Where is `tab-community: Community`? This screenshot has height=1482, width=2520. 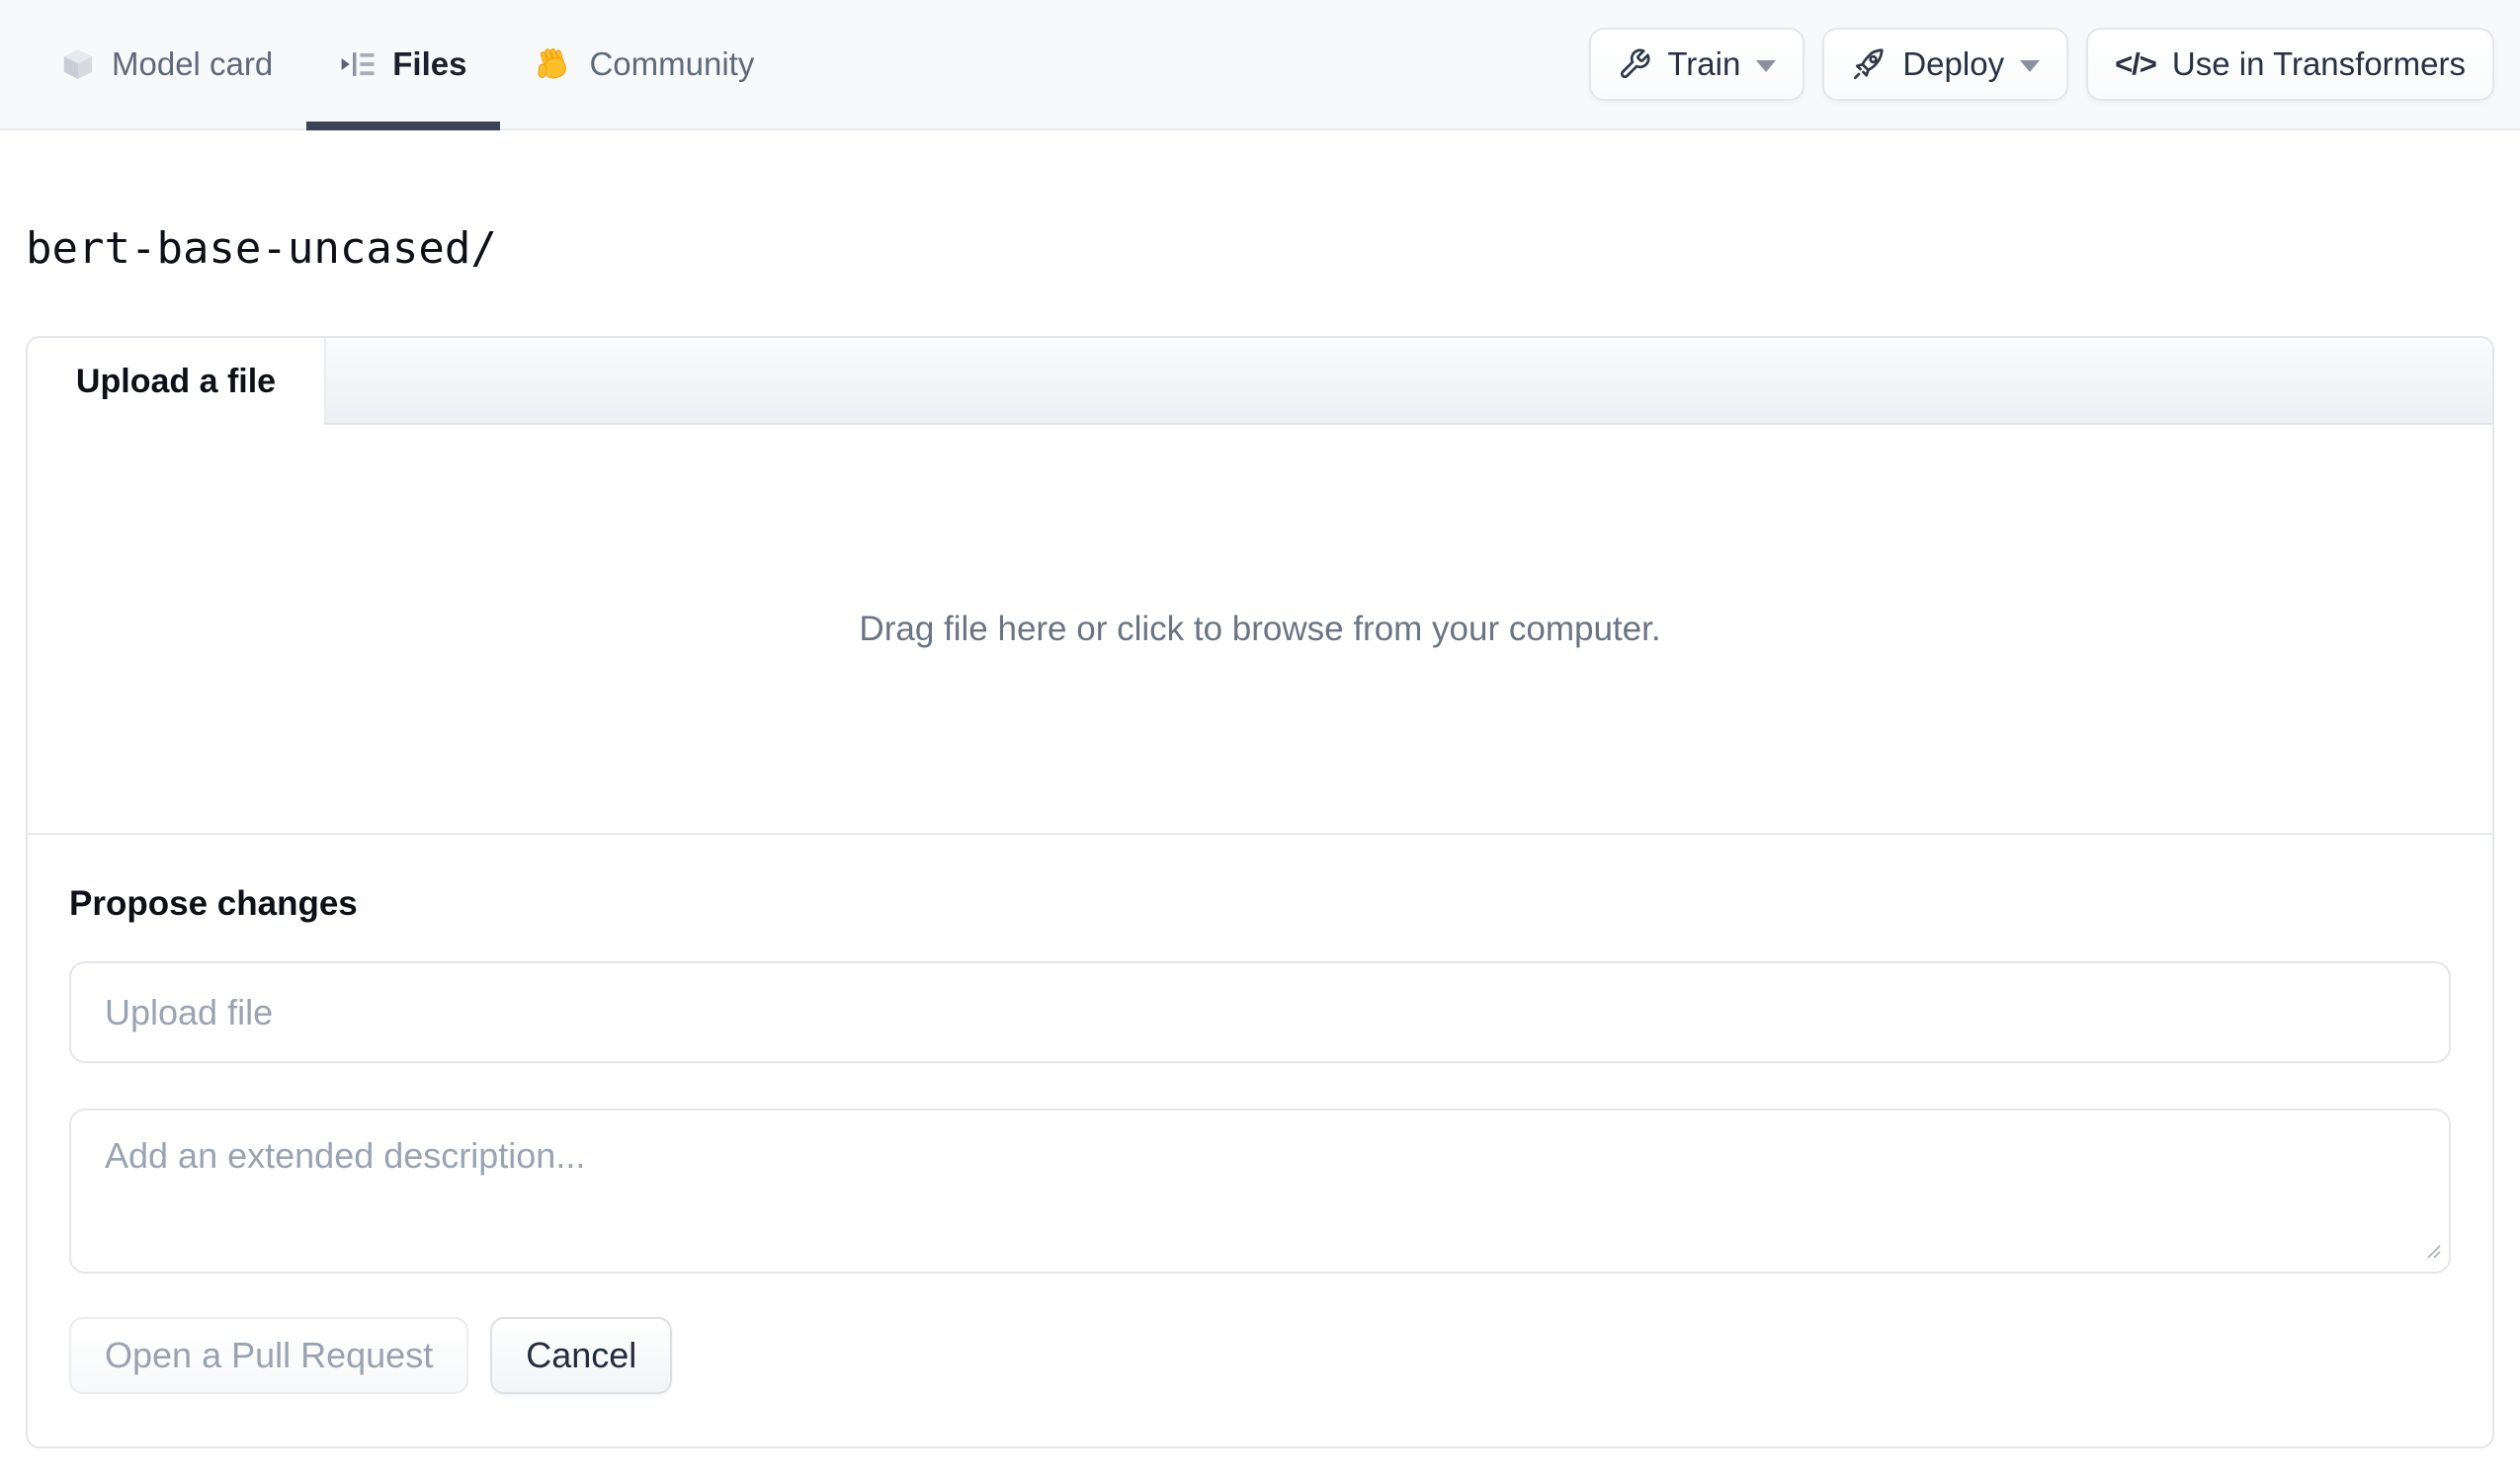
tab-community: Community is located at coordinates (644, 64).